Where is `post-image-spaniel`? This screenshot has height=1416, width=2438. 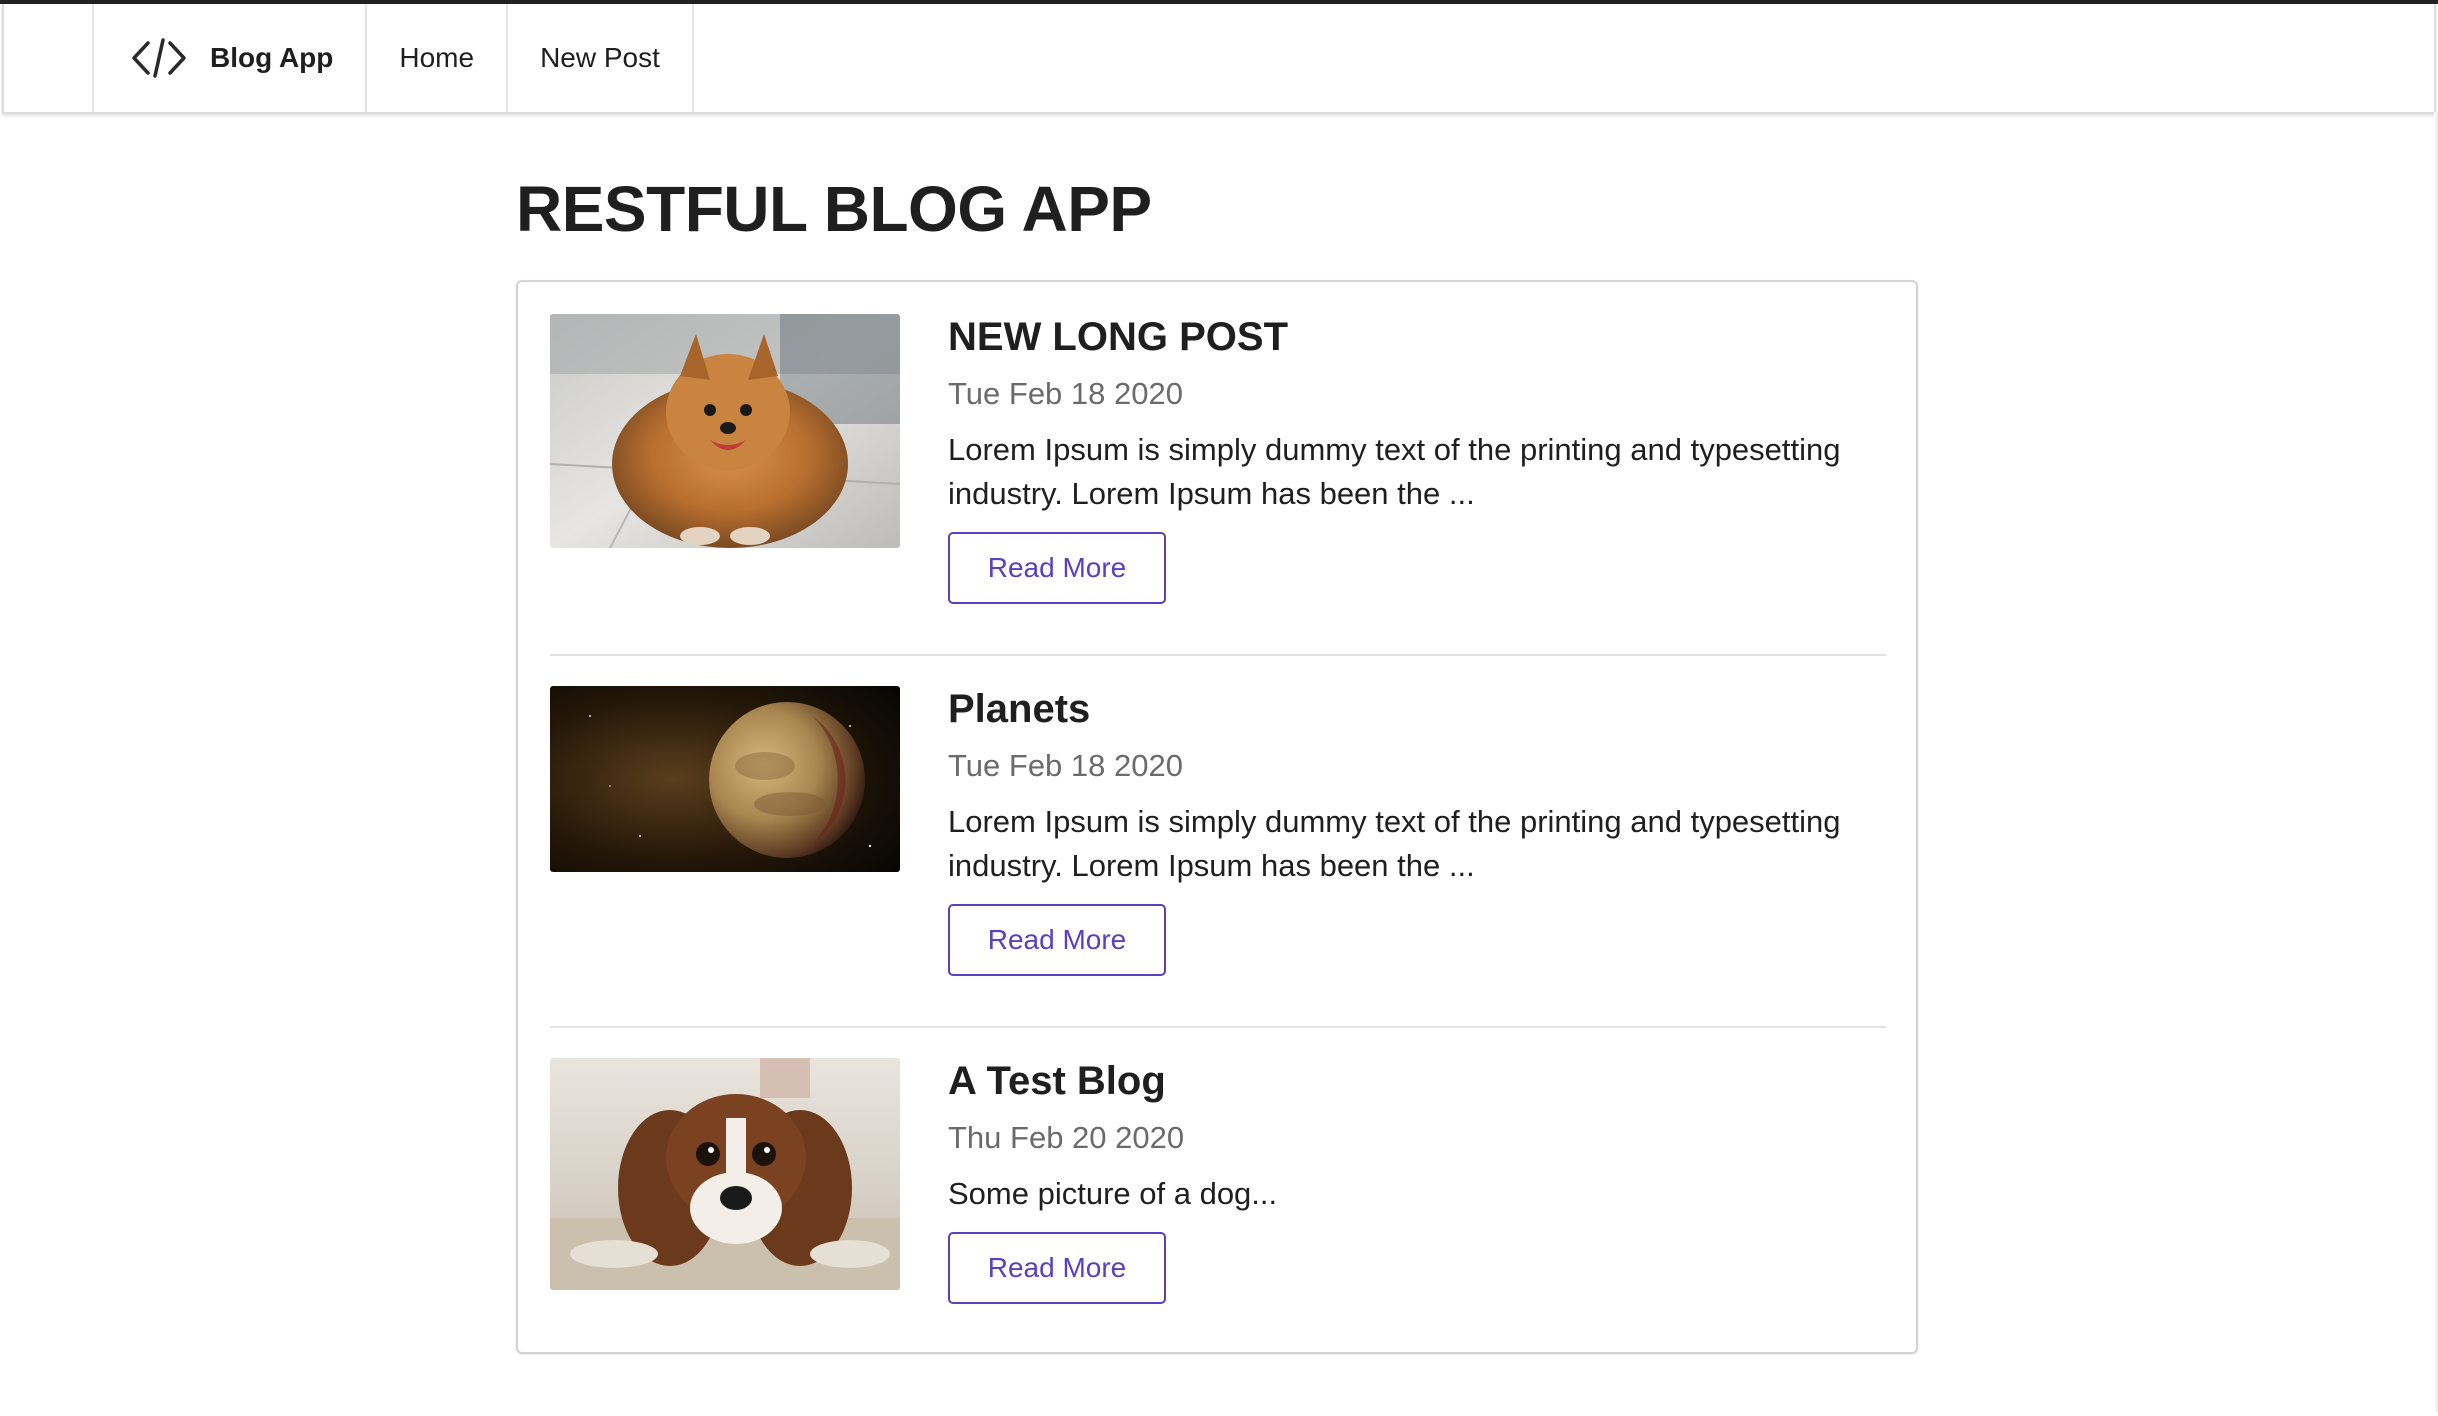 post-image-spaniel is located at coordinates (725, 1174).